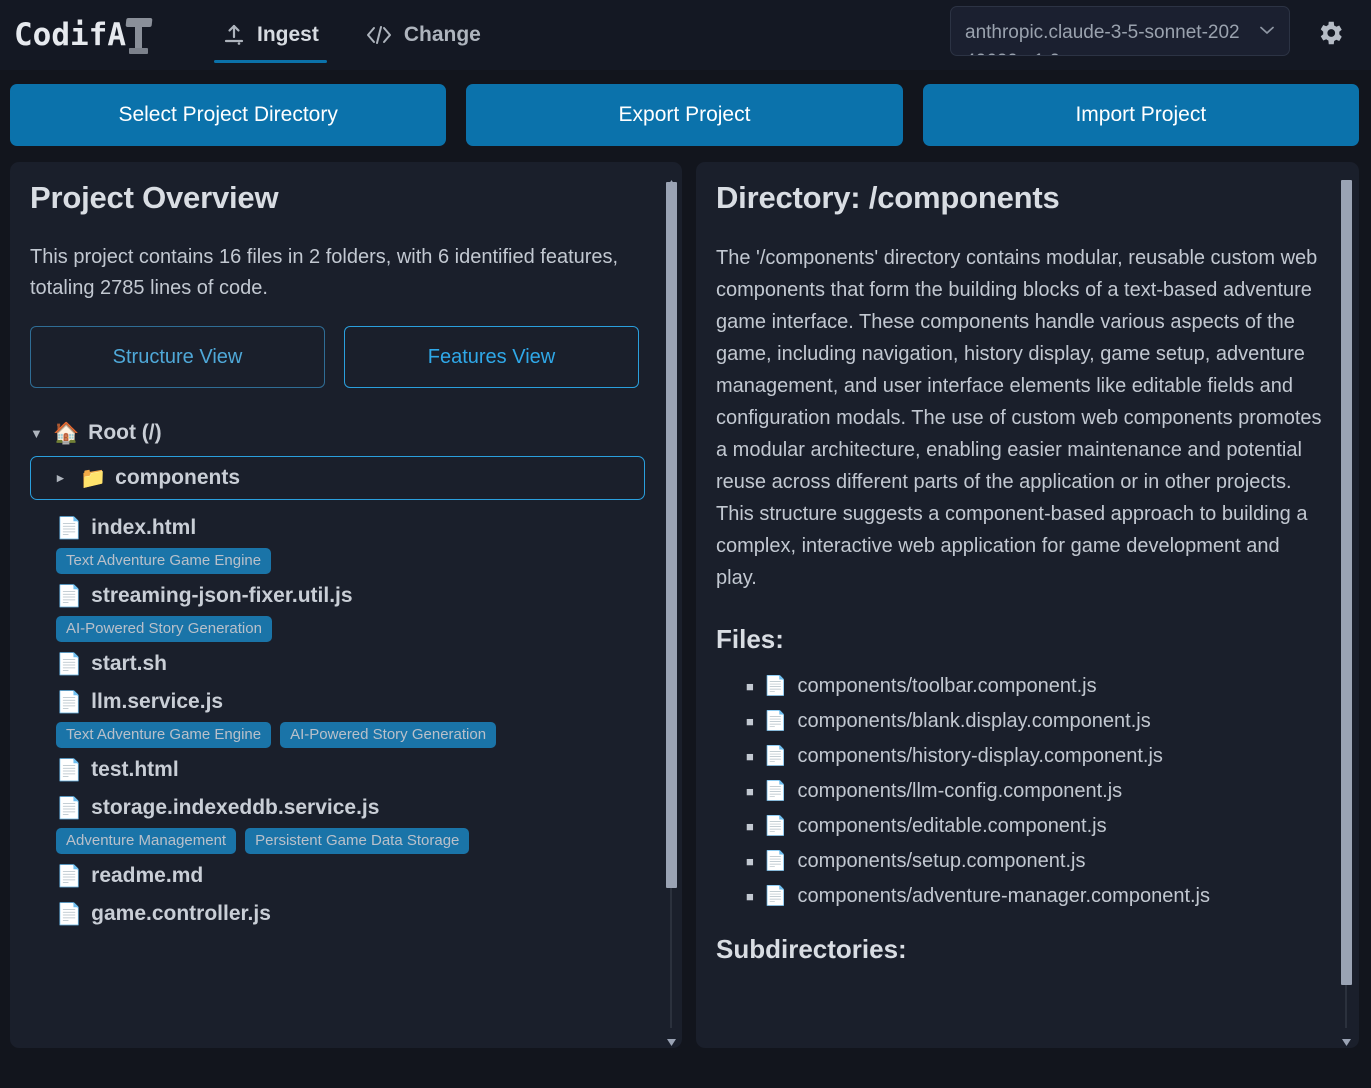 The height and width of the screenshot is (1088, 1371). What do you see at coordinates (129, 663) in the screenshot?
I see `file-name: start.sh` at bounding box center [129, 663].